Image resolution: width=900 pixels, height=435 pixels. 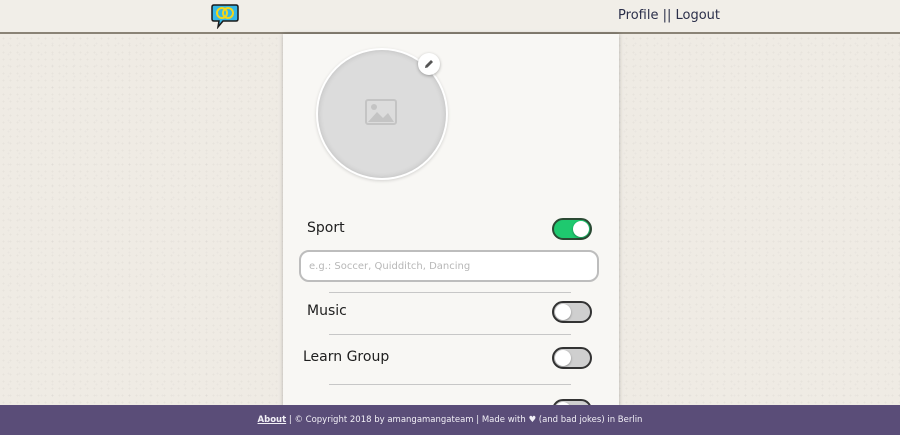 What do you see at coordinates (572, 312) in the screenshot?
I see `music-toggle` at bounding box center [572, 312].